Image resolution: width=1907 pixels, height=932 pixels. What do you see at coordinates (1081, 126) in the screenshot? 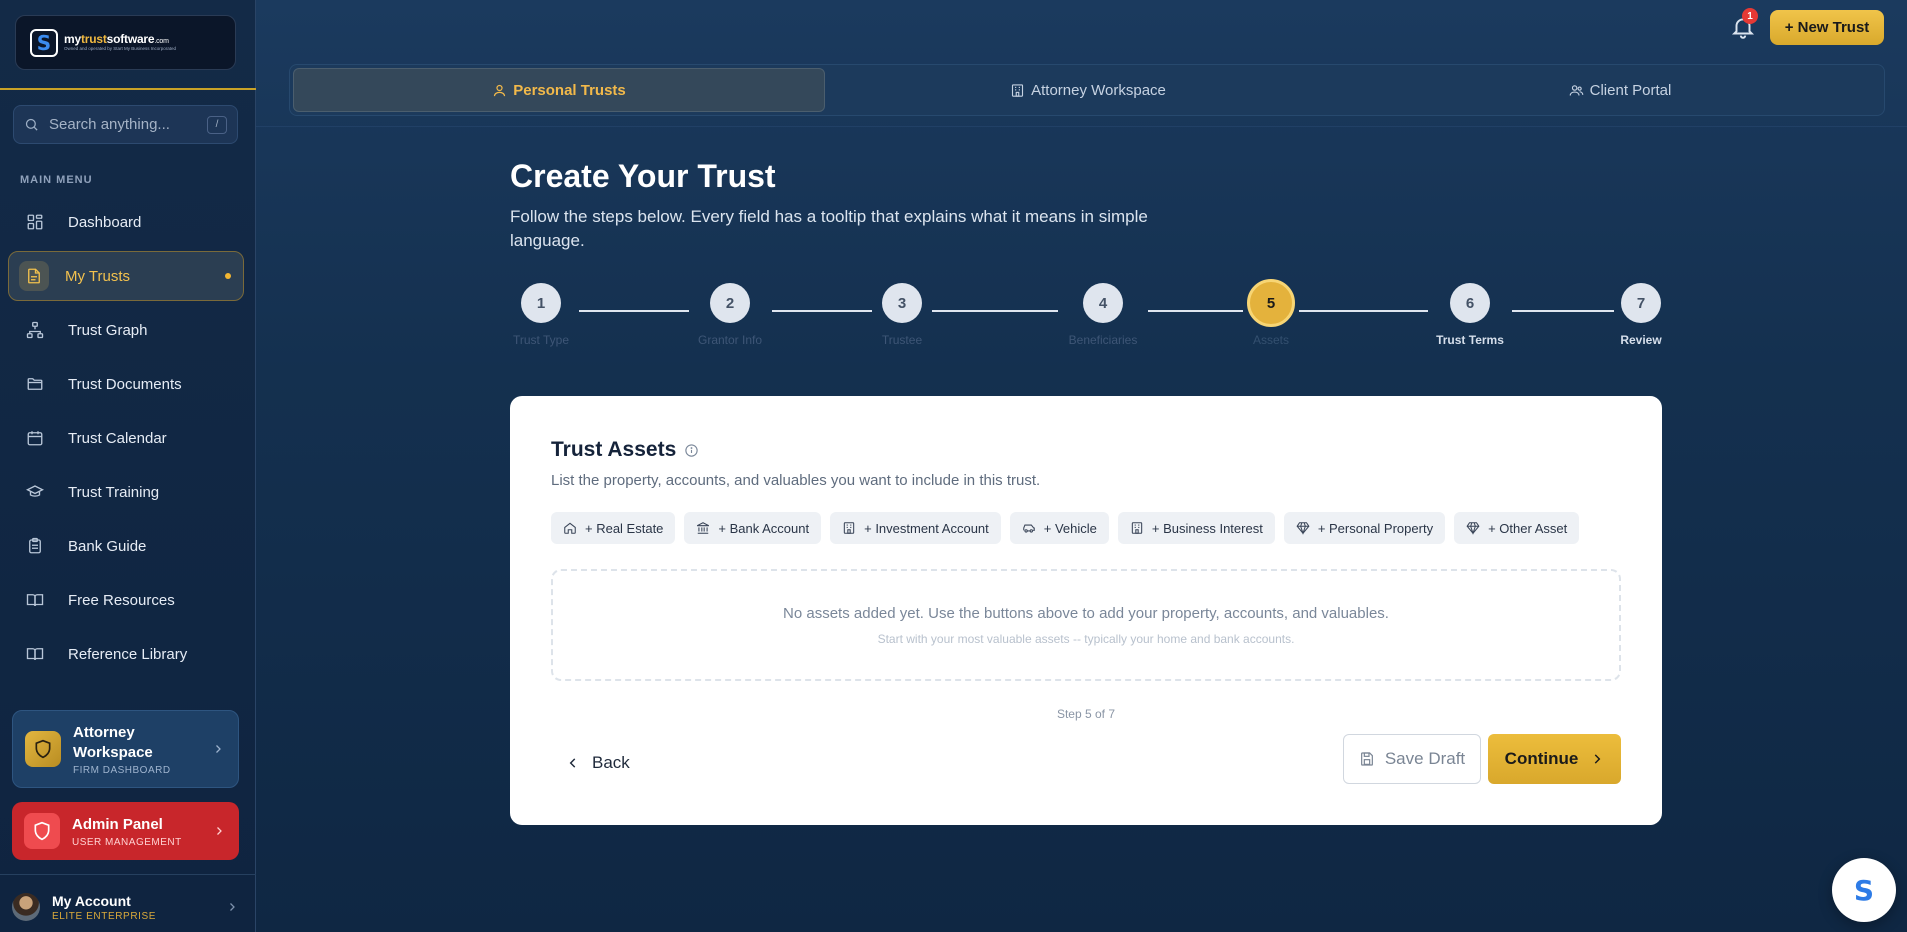
I see `topbar-divider` at bounding box center [1081, 126].